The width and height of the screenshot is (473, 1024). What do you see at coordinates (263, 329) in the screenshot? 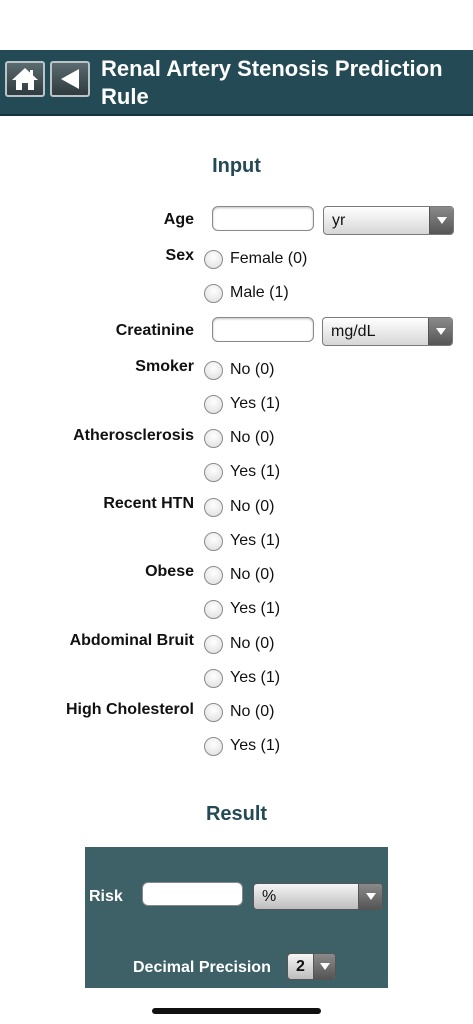
I see `creatinine-input` at bounding box center [263, 329].